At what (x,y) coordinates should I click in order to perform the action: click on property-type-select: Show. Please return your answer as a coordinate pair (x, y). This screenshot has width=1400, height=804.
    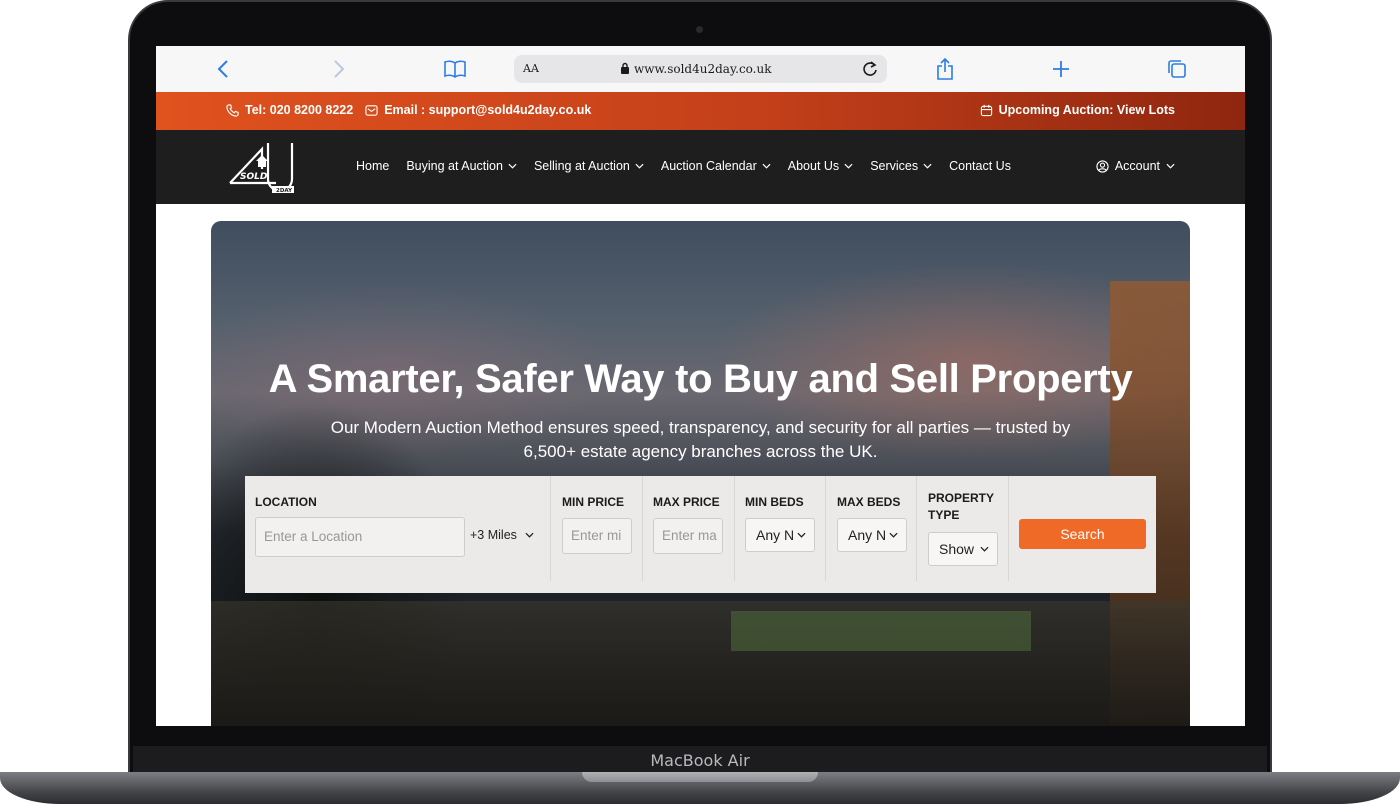
    Looking at the image, I should click on (963, 549).